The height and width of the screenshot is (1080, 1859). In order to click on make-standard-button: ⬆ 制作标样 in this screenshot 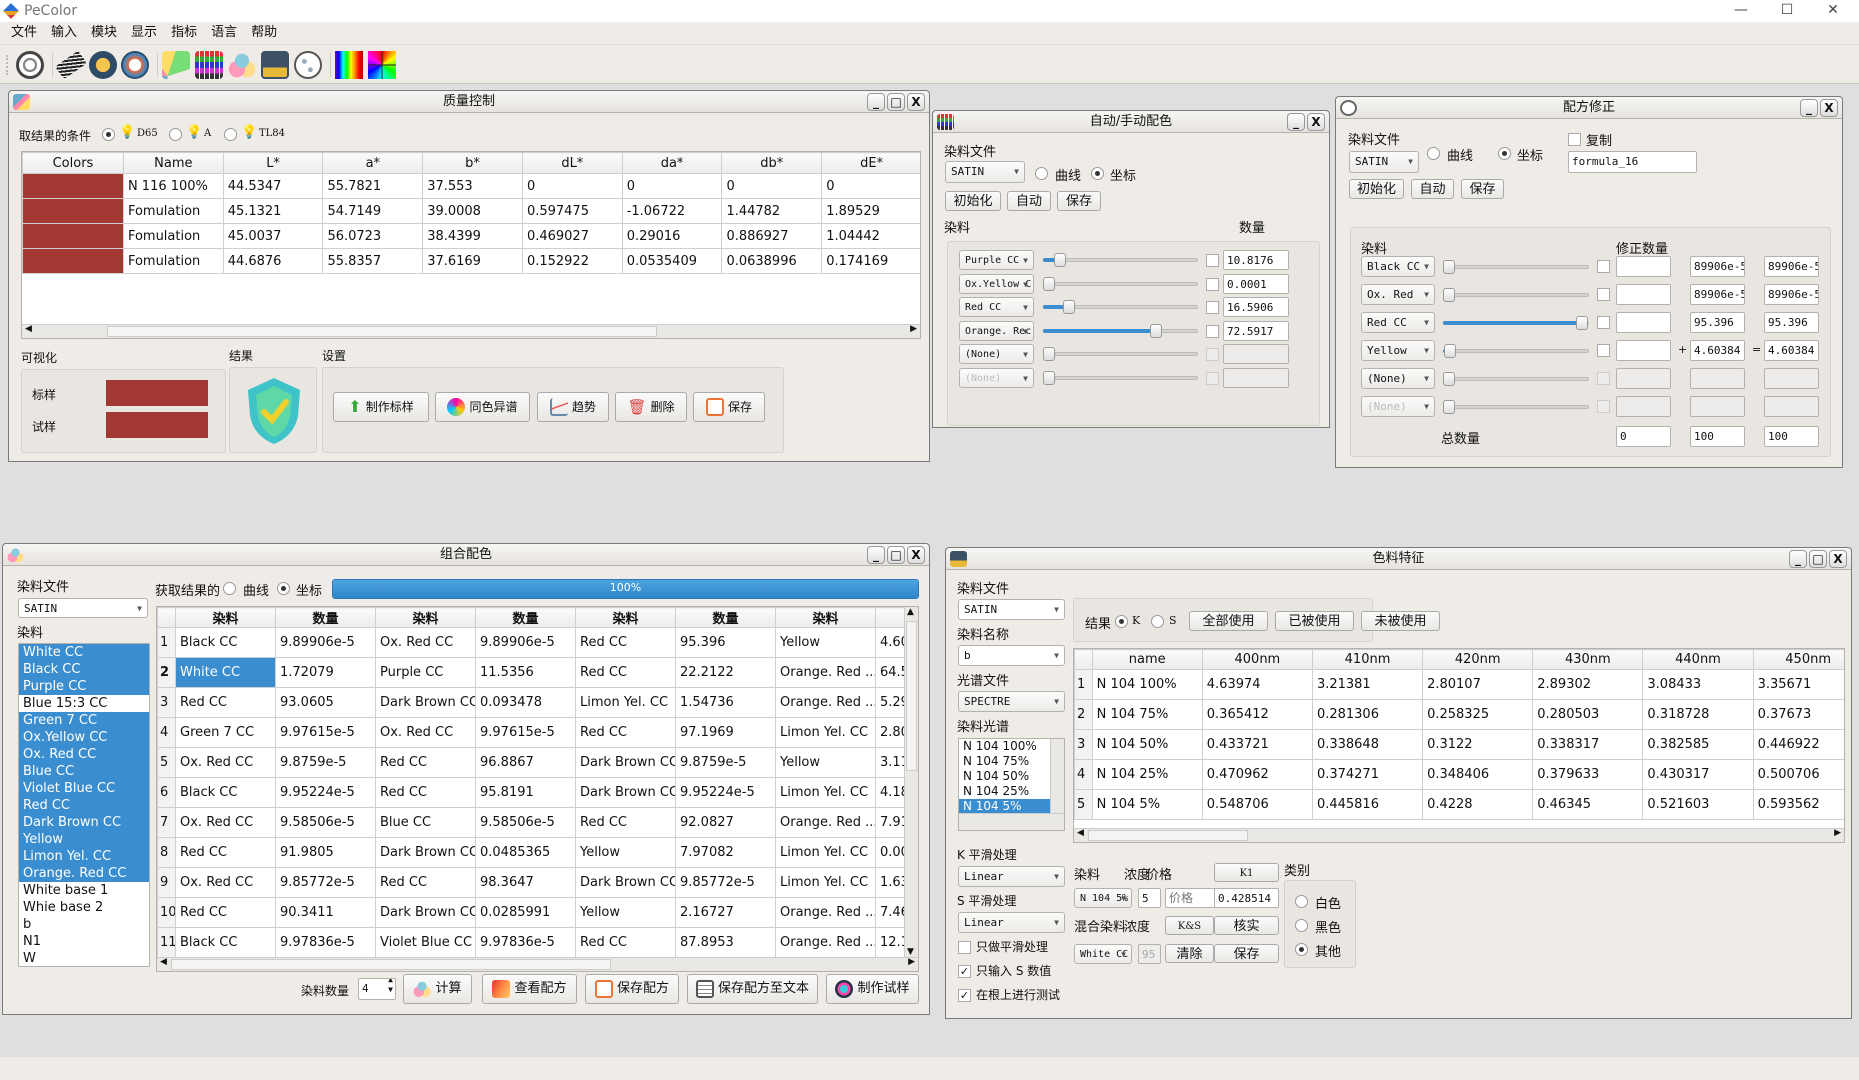, I will do `click(381, 407)`.